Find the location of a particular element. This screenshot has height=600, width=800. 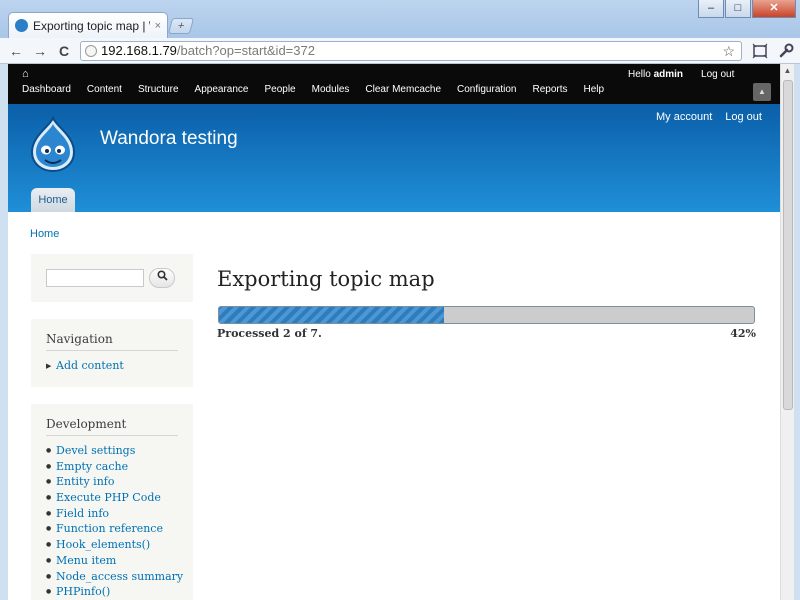

new-tab-button: + is located at coordinates (181, 26).